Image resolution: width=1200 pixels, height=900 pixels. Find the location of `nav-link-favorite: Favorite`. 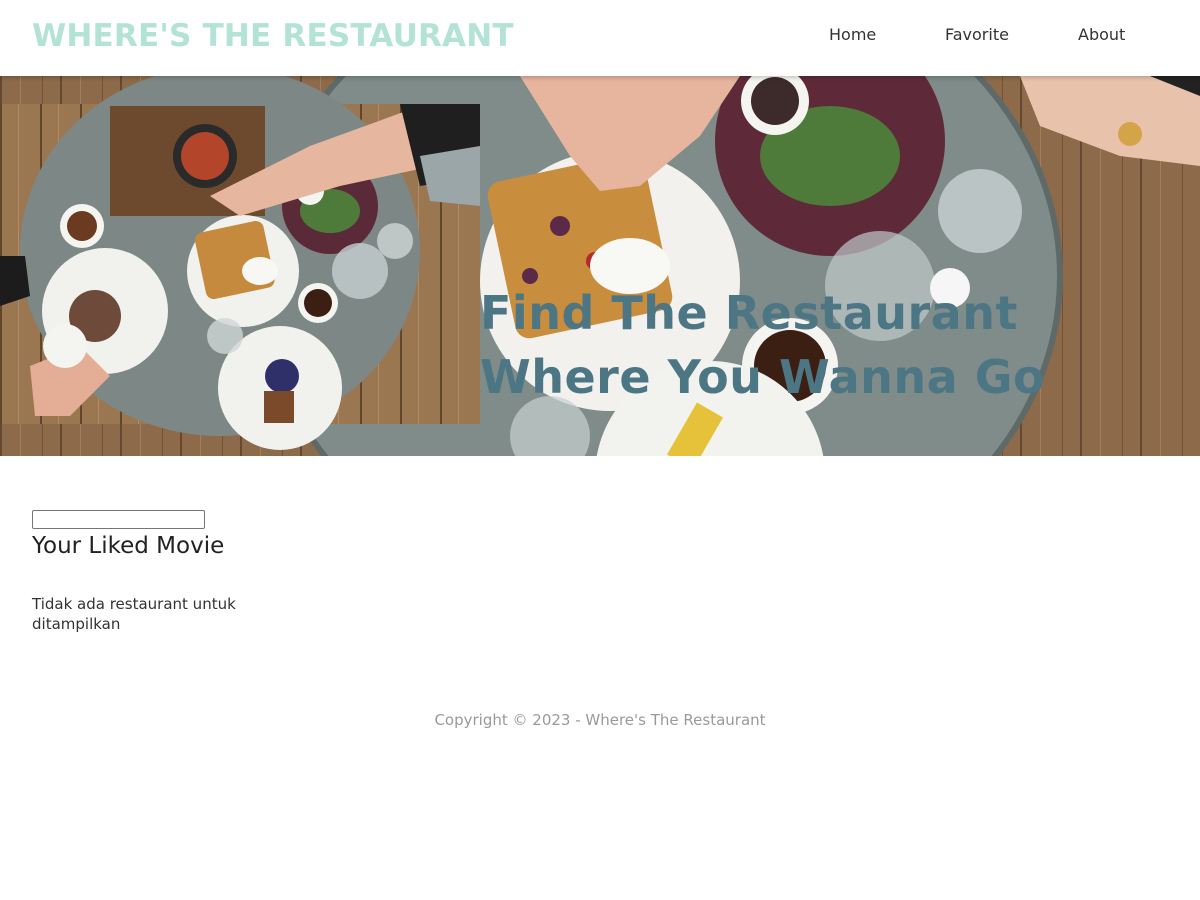

nav-link-favorite: Favorite is located at coordinates (977, 34).